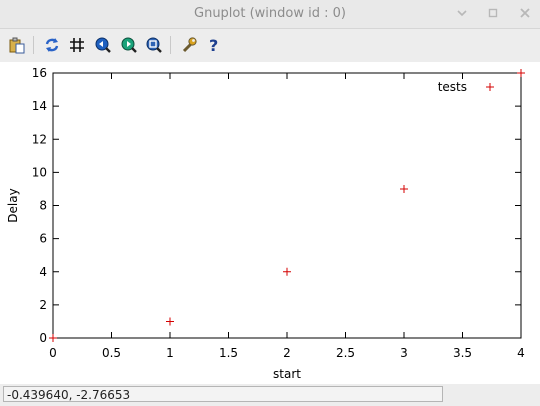 This screenshot has height=406, width=540. Describe the element at coordinates (13, 205) in the screenshot. I see `y-axis-label: Delay` at that location.